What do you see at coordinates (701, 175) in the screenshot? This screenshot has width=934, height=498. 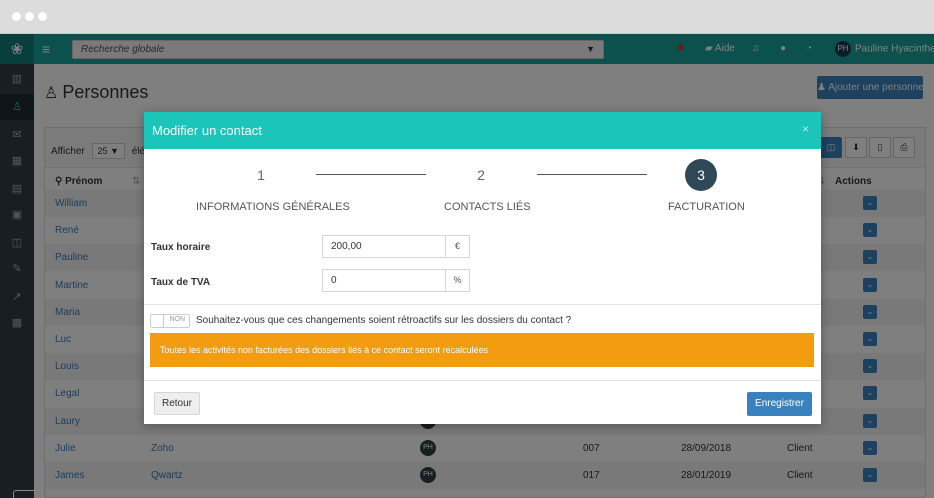 I see `step-3-number: 3` at bounding box center [701, 175].